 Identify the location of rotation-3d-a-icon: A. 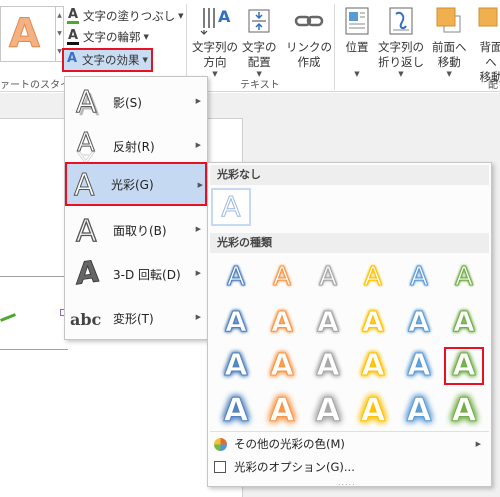
(87, 274).